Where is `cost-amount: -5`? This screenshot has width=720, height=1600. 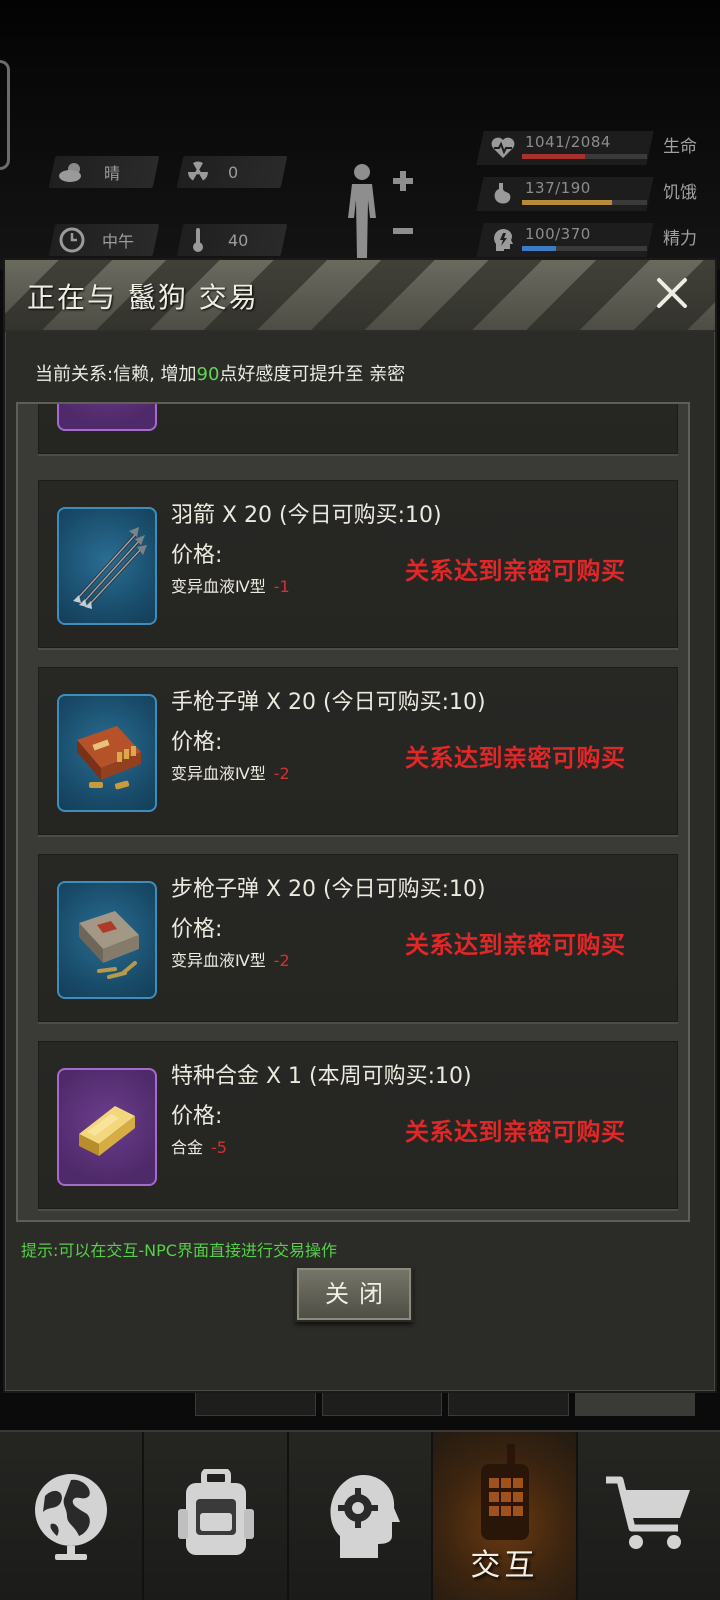 cost-amount: -5 is located at coordinates (219, 1147).